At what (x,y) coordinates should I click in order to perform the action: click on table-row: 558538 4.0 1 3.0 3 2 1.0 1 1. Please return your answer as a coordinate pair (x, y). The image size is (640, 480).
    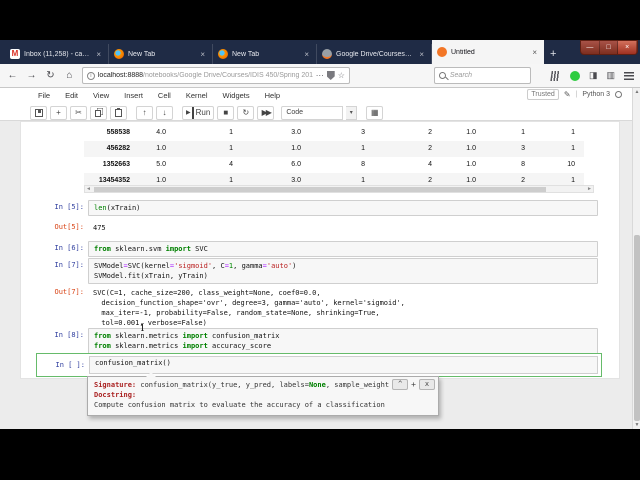
    Looking at the image, I should click on (334, 133).